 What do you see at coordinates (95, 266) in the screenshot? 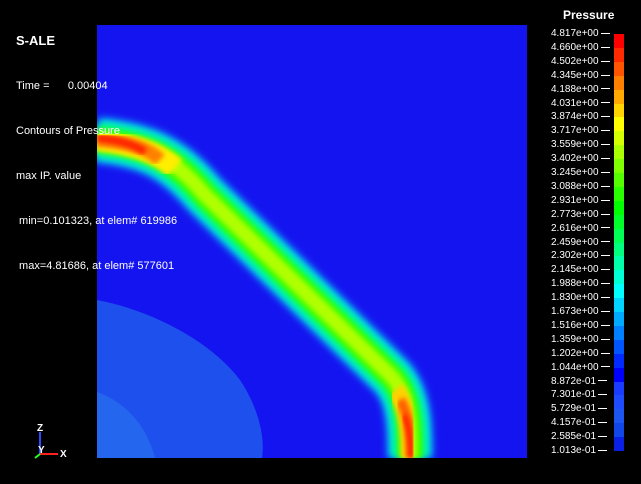
I see `max-readout: max=4.81686, at elem# 577601` at bounding box center [95, 266].